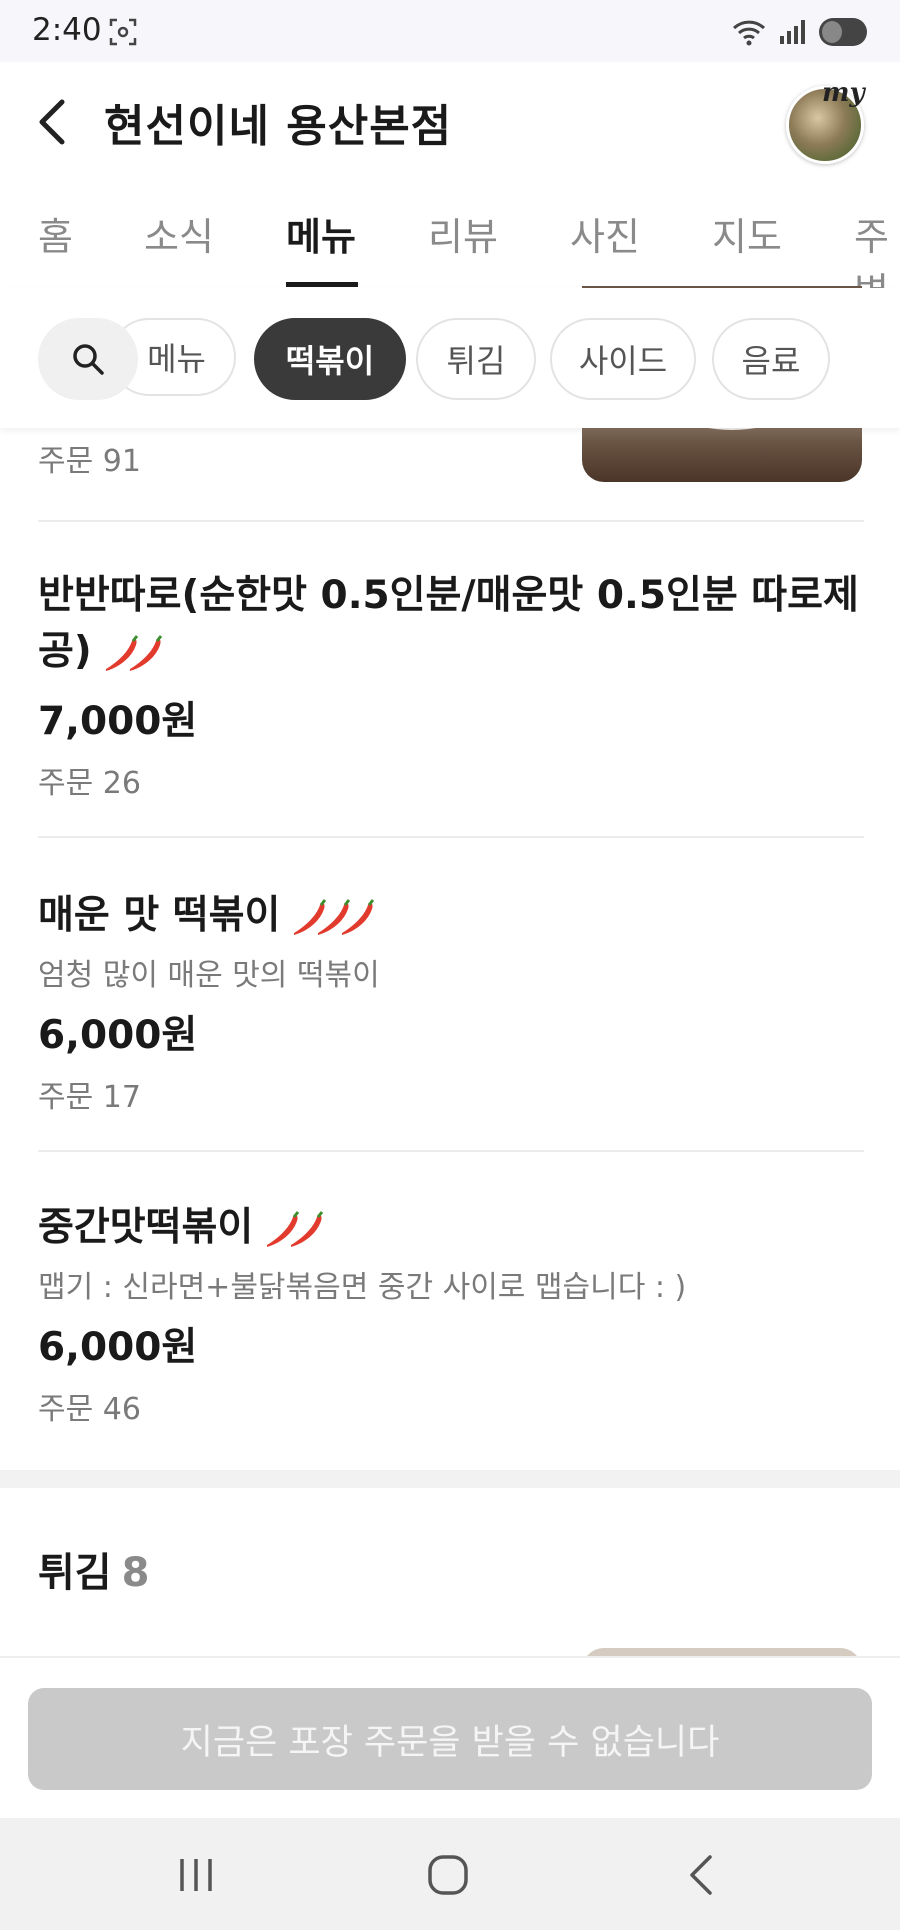 This screenshot has width=900, height=1930. What do you see at coordinates (451, 1228) in the screenshot?
I see `menu-item-title: 중간맛떡볶이` at bounding box center [451, 1228].